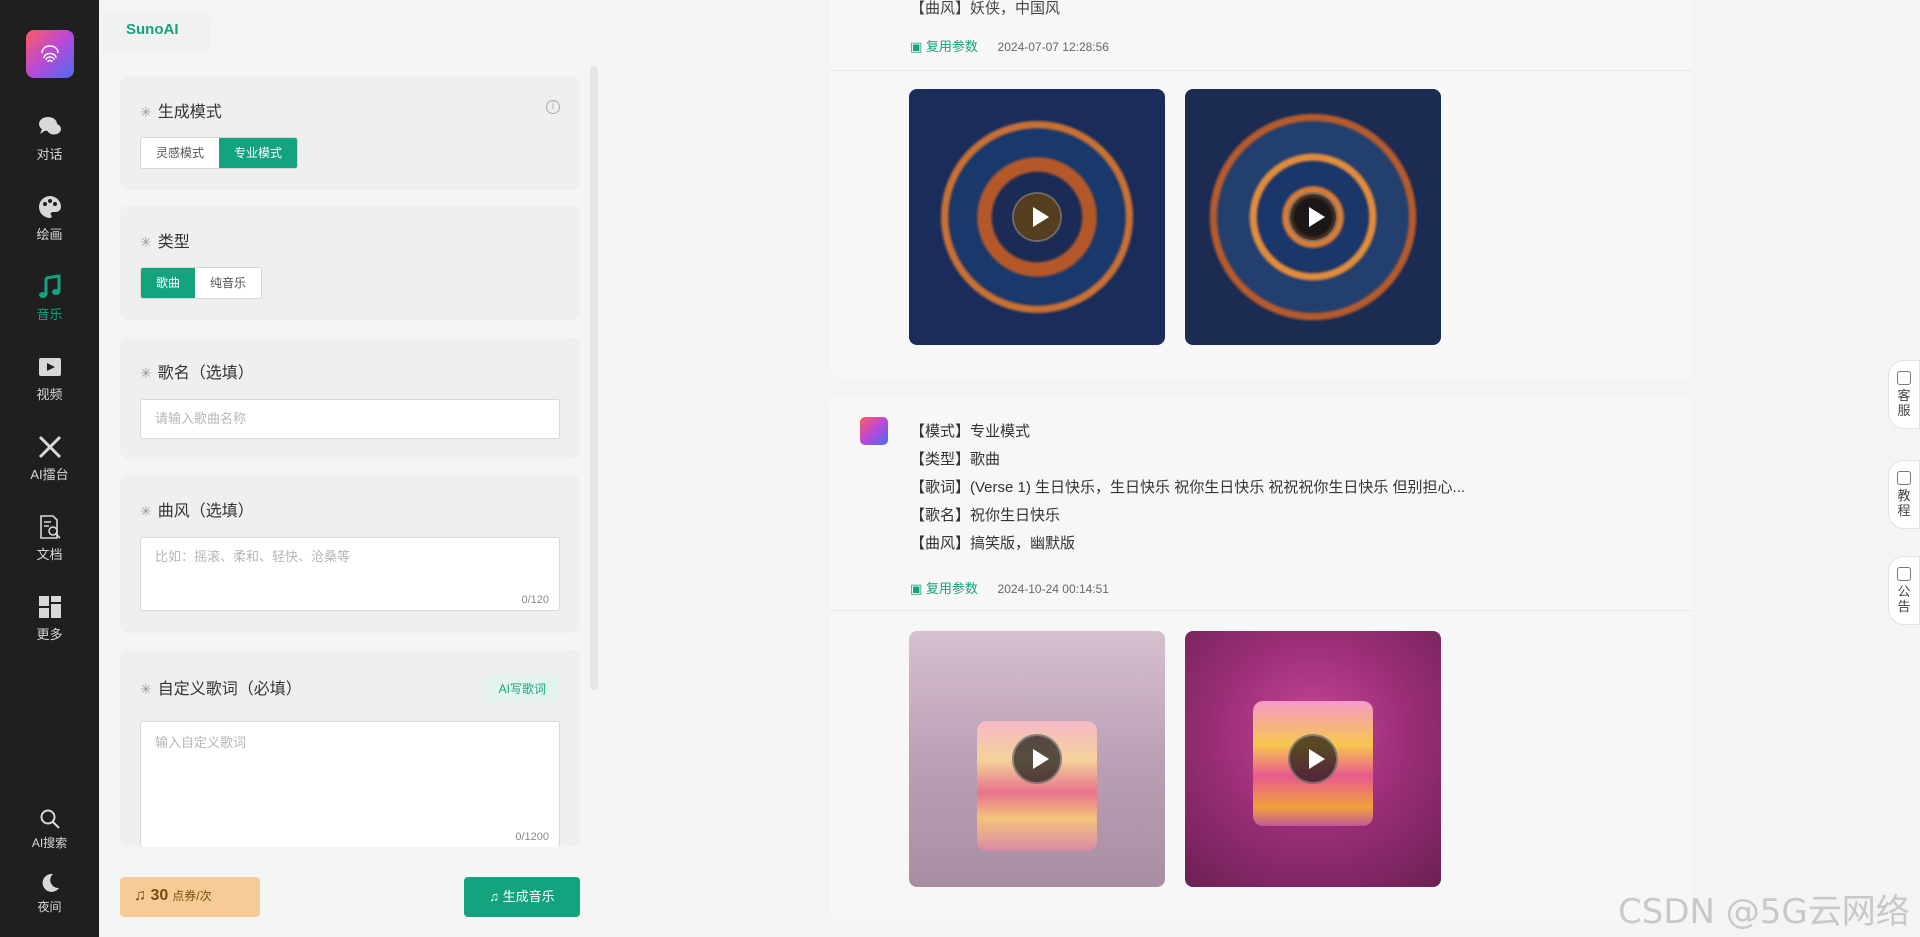 The image size is (1920, 937). I want to click on music-note-icon, so click(49, 286).